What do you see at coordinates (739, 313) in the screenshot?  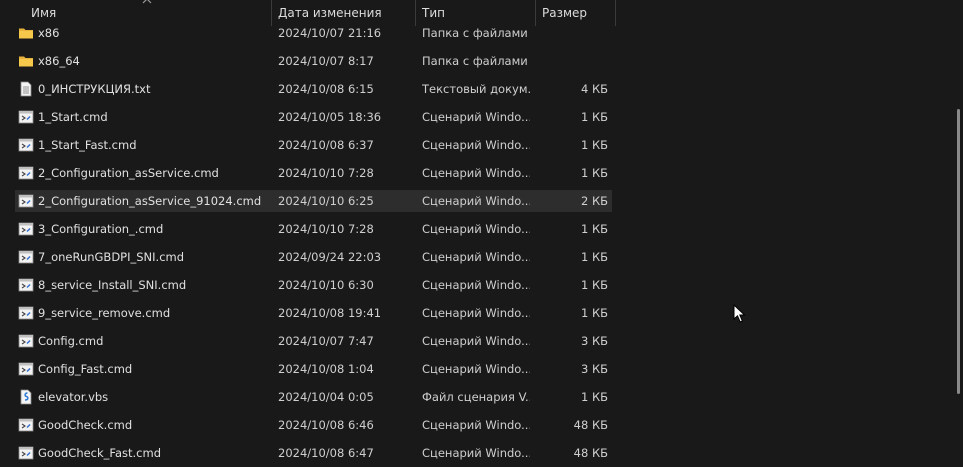 I see `mouse-cursor-icon` at bounding box center [739, 313].